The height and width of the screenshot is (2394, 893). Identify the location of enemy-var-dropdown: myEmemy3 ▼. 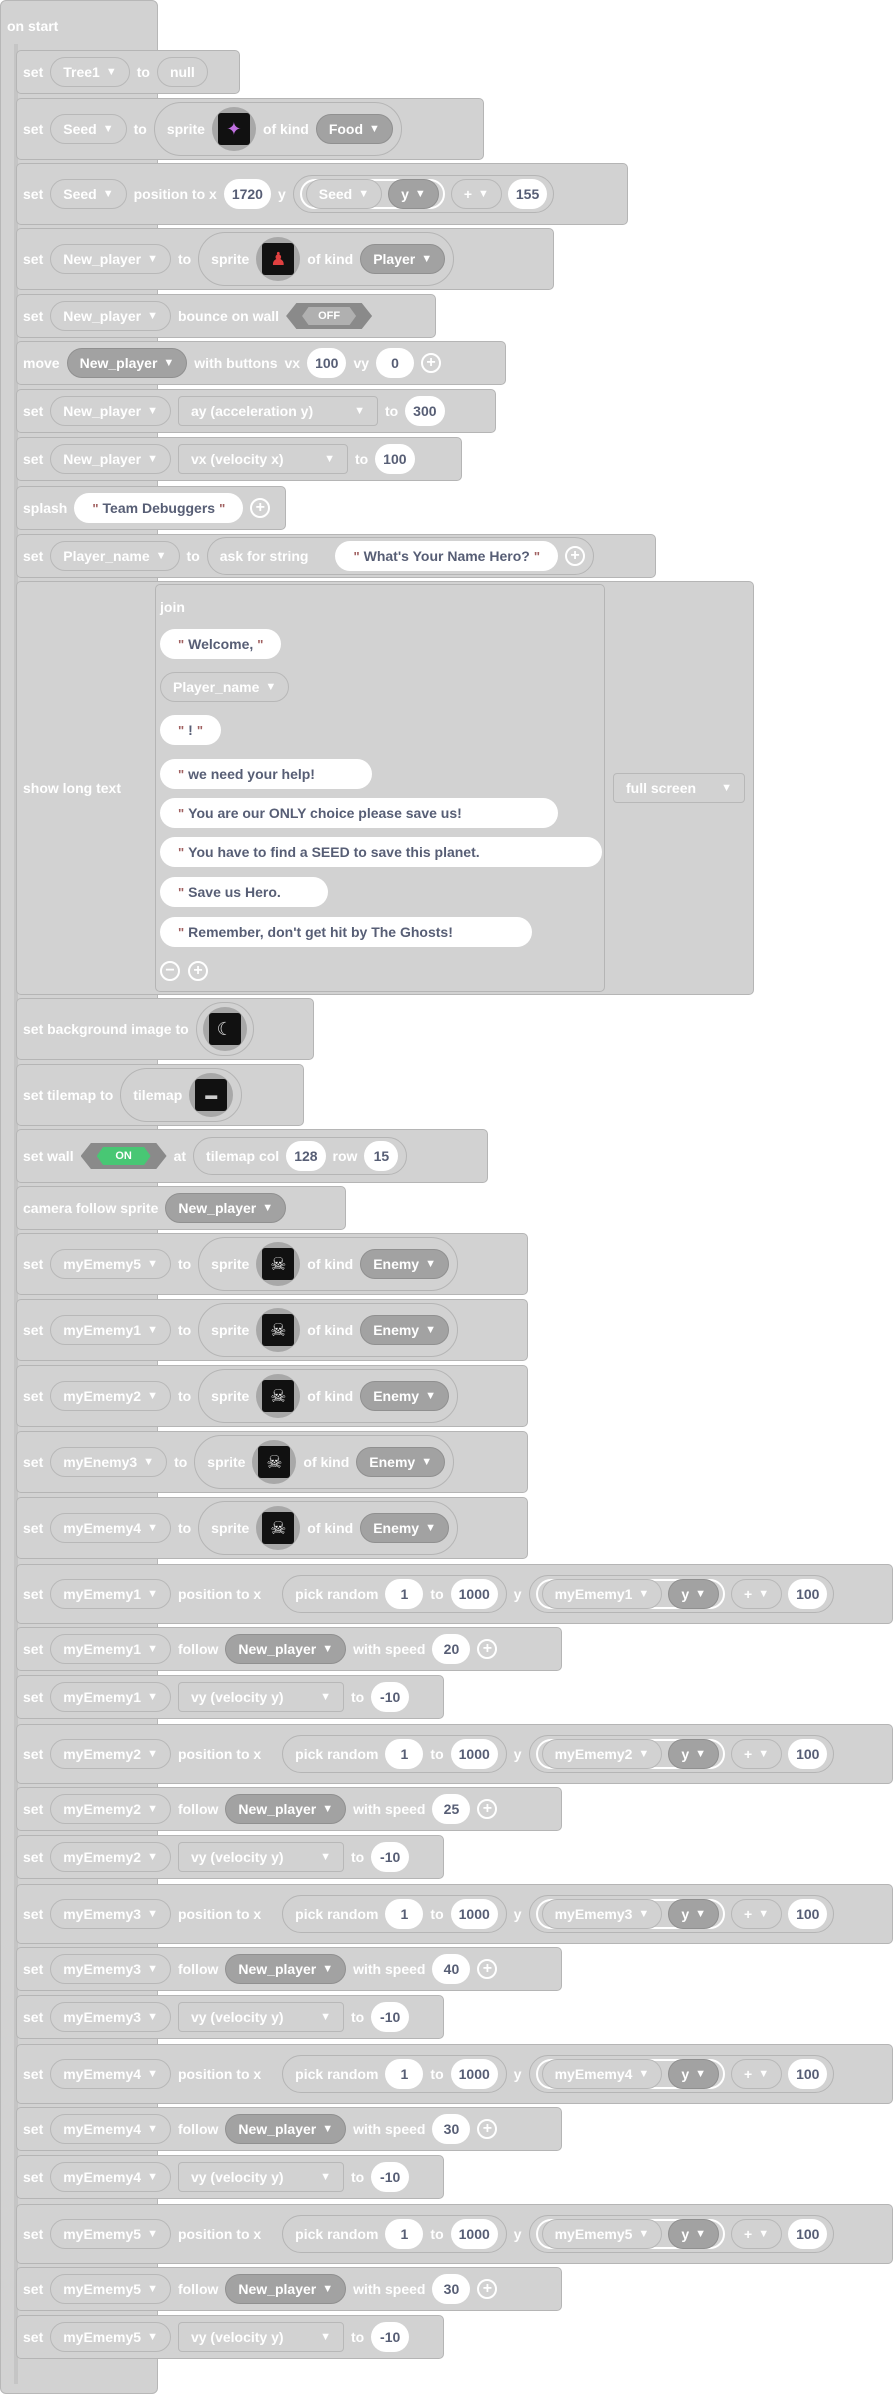
(110, 1914).